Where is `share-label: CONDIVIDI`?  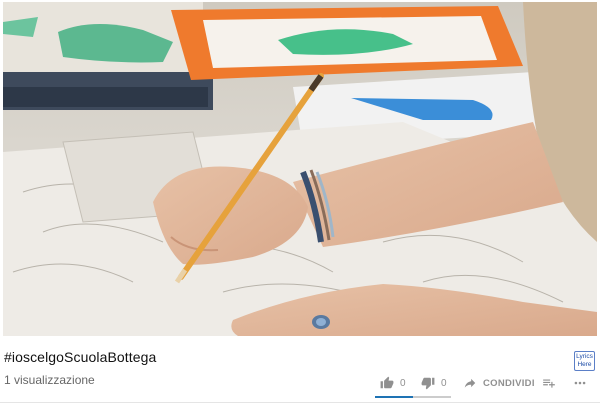
share-label: CONDIVIDI is located at coordinates (509, 383).